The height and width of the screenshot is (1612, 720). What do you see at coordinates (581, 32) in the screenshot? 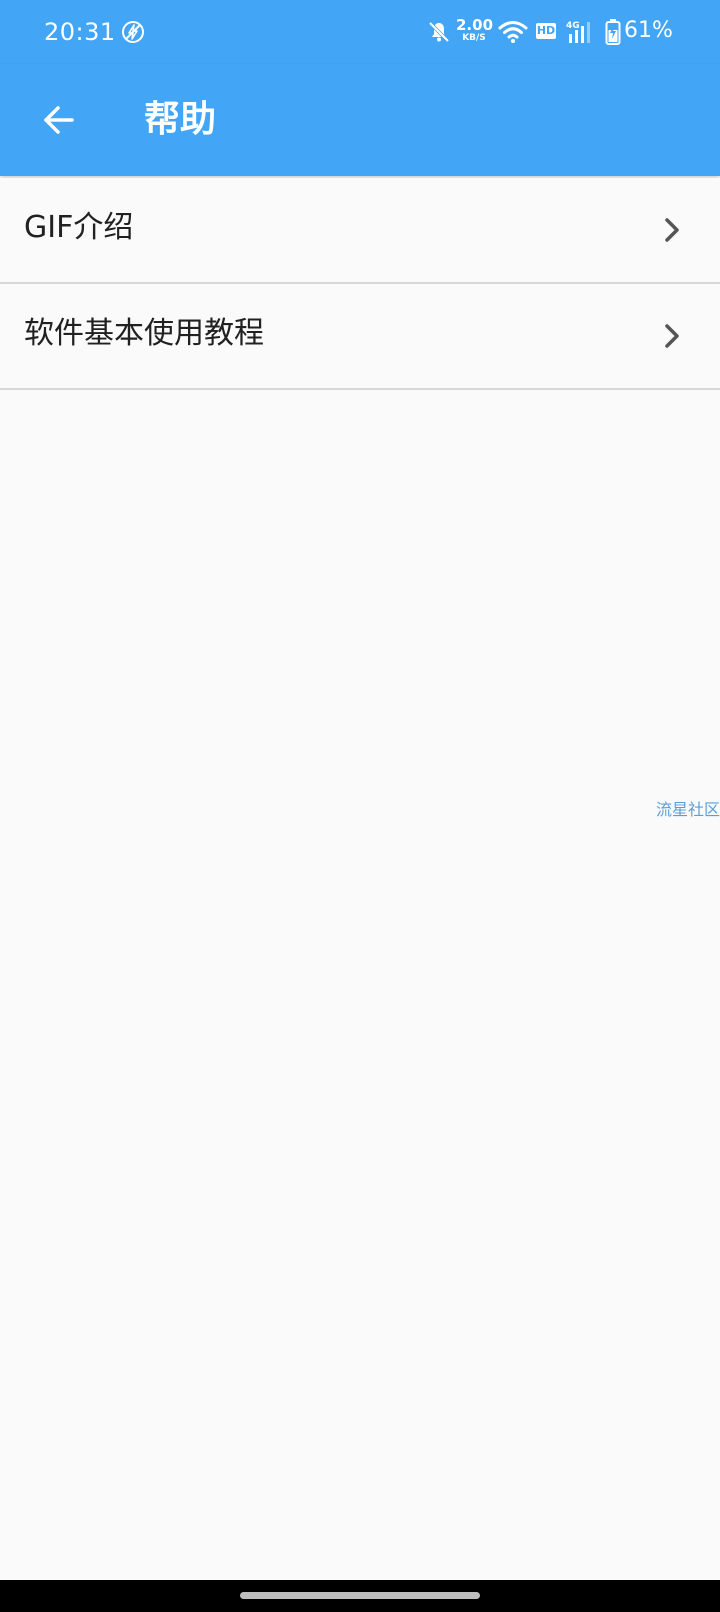
I see `signal-4g-icon: 4G` at bounding box center [581, 32].